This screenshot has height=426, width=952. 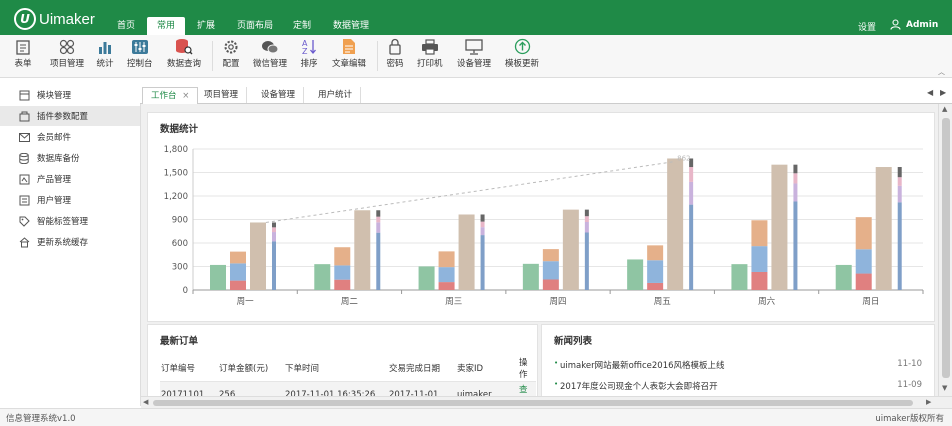 What do you see at coordinates (305, 51) in the screenshot?
I see `svg-text: Z` at bounding box center [305, 51].